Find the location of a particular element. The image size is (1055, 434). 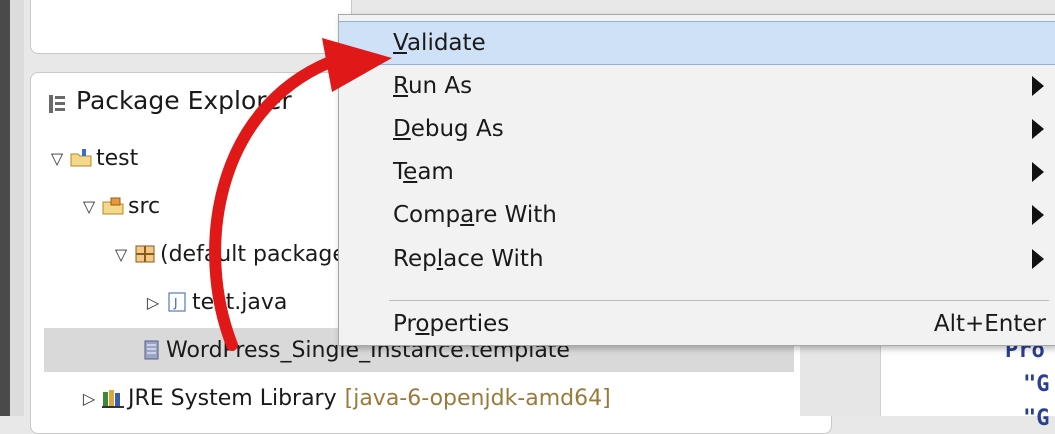

tree-item-java-file: ▷ J test.java is located at coordinates (214, 302).